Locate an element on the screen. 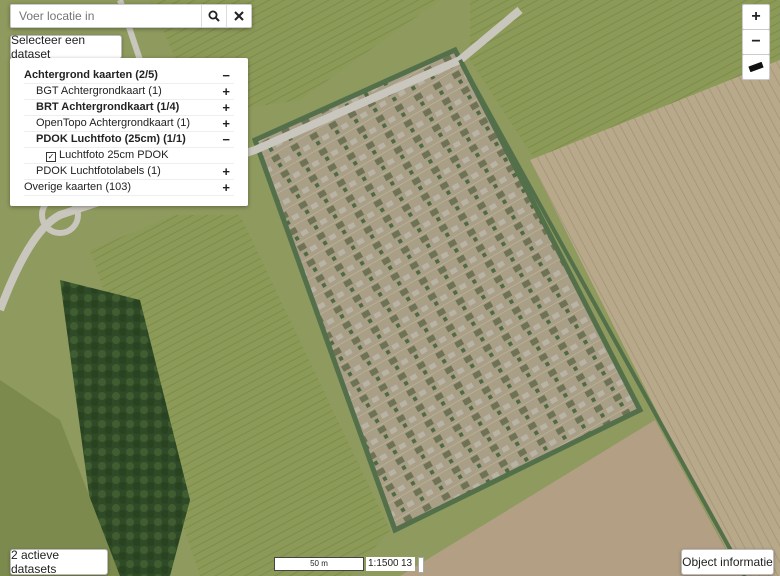 The width and height of the screenshot is (780, 576). layer-label: Luchtfoto 25cm PDOK is located at coordinates (114, 155).